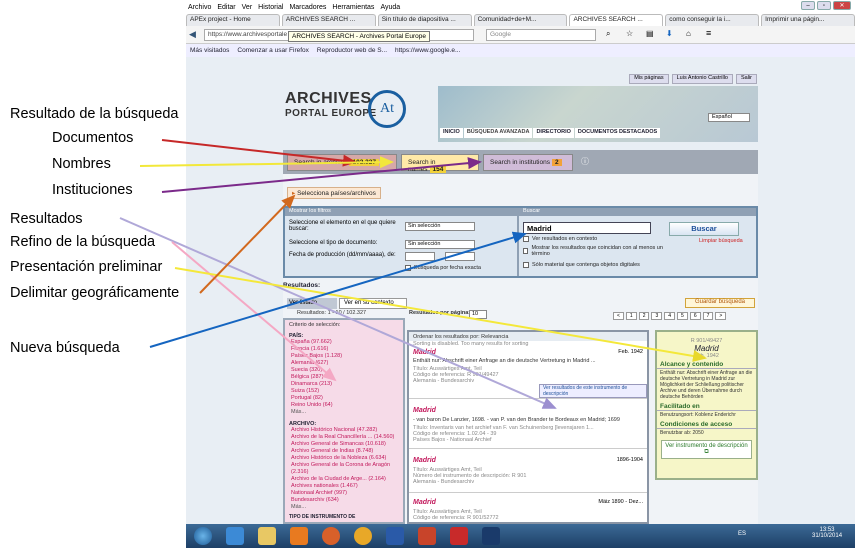  Describe the element at coordinates (321, 175) in the screenshot. I see `arrow-instituciones` at that location.